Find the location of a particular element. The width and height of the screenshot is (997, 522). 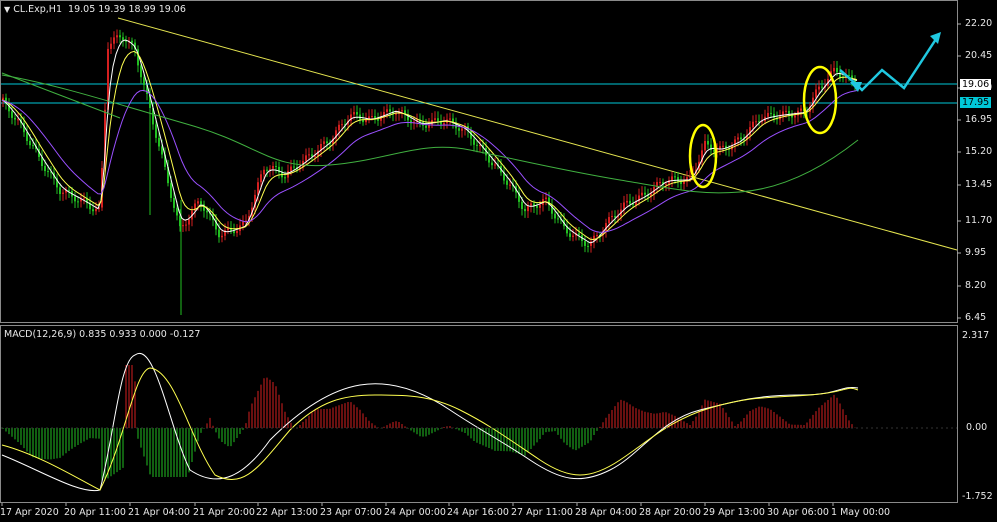

time-tick: 27 Apr 11:00 is located at coordinates (542, 512).